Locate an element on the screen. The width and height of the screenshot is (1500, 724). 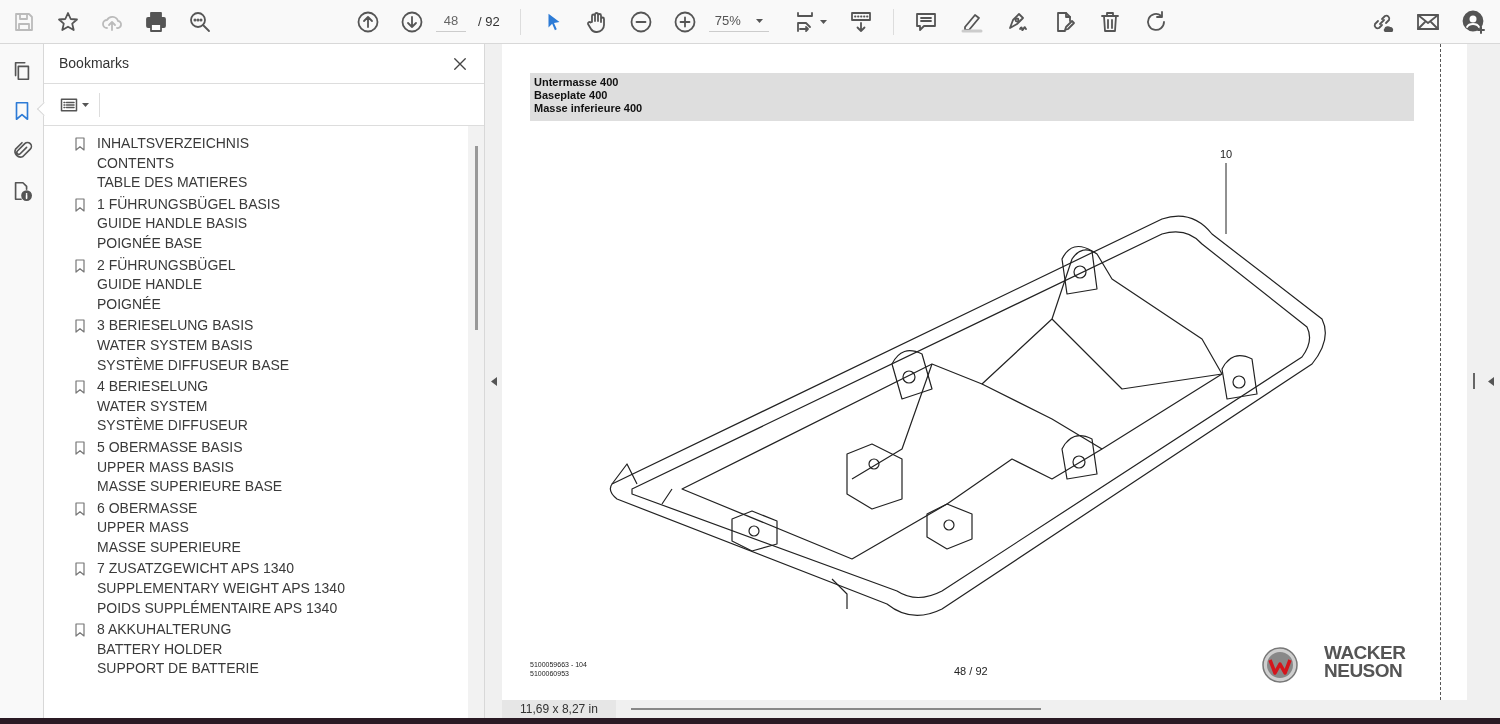
bookmark-label: INHALTSVERZEICHNIS is located at coordinates (173, 144).